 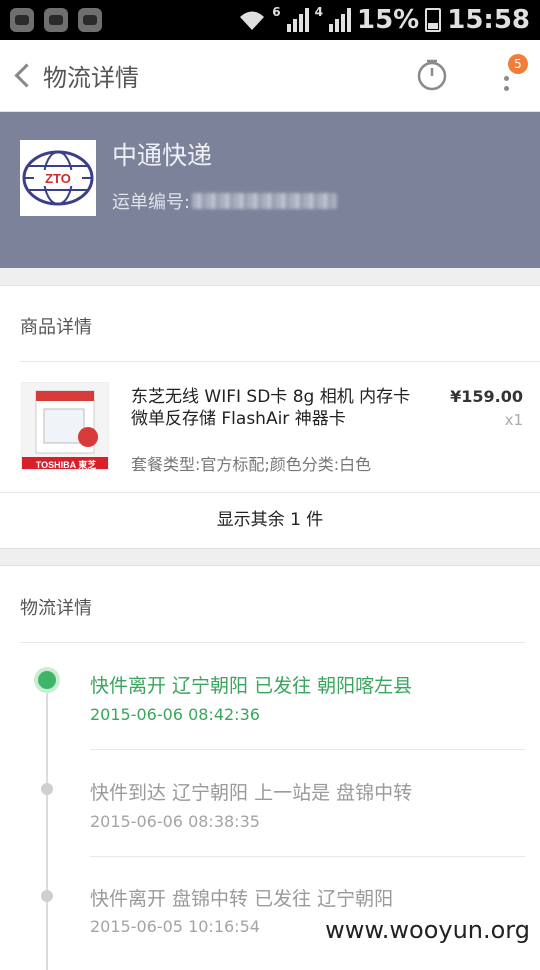 What do you see at coordinates (151, 202) in the screenshot?
I see `tracking-label: 运单编号:` at bounding box center [151, 202].